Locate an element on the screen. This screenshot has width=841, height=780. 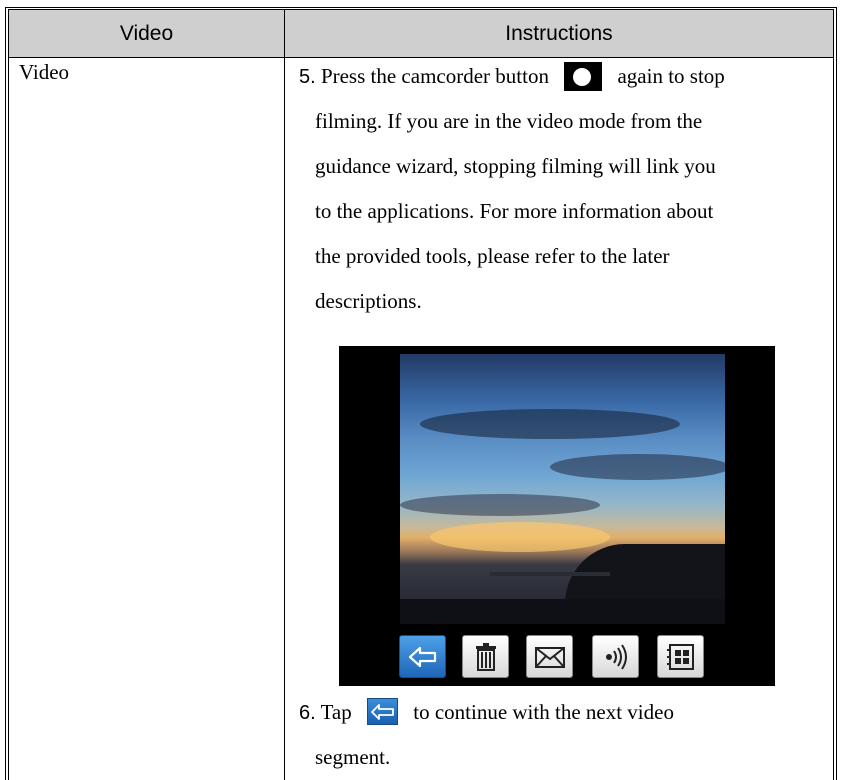
playback-toolbar is located at coordinates (557, 656).